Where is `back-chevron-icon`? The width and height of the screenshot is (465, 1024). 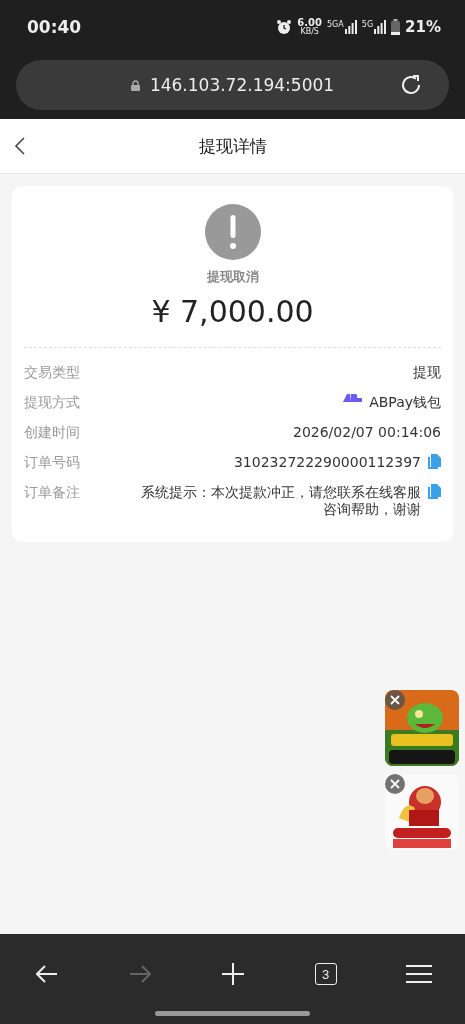 back-chevron-icon is located at coordinates (20, 146).